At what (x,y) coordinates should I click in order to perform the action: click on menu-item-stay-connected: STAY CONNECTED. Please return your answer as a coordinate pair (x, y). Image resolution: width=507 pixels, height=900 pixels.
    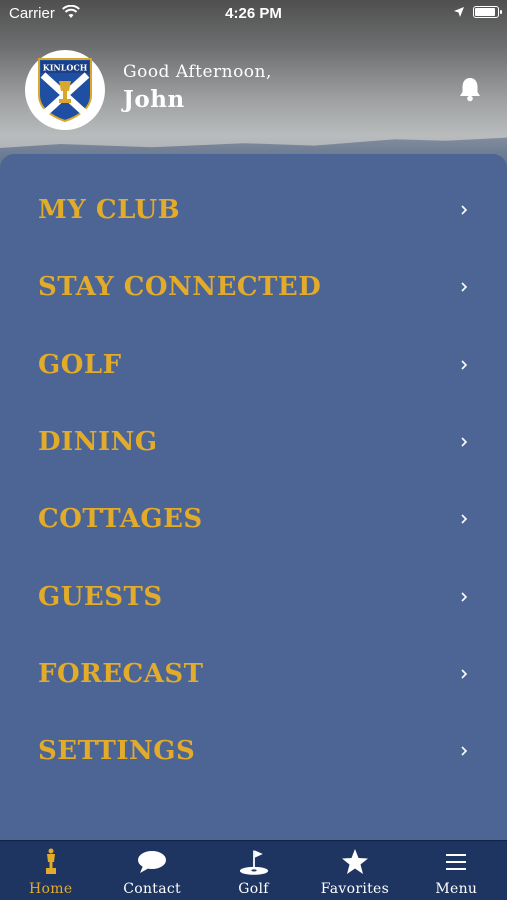
    Looking at the image, I should click on (253, 287).